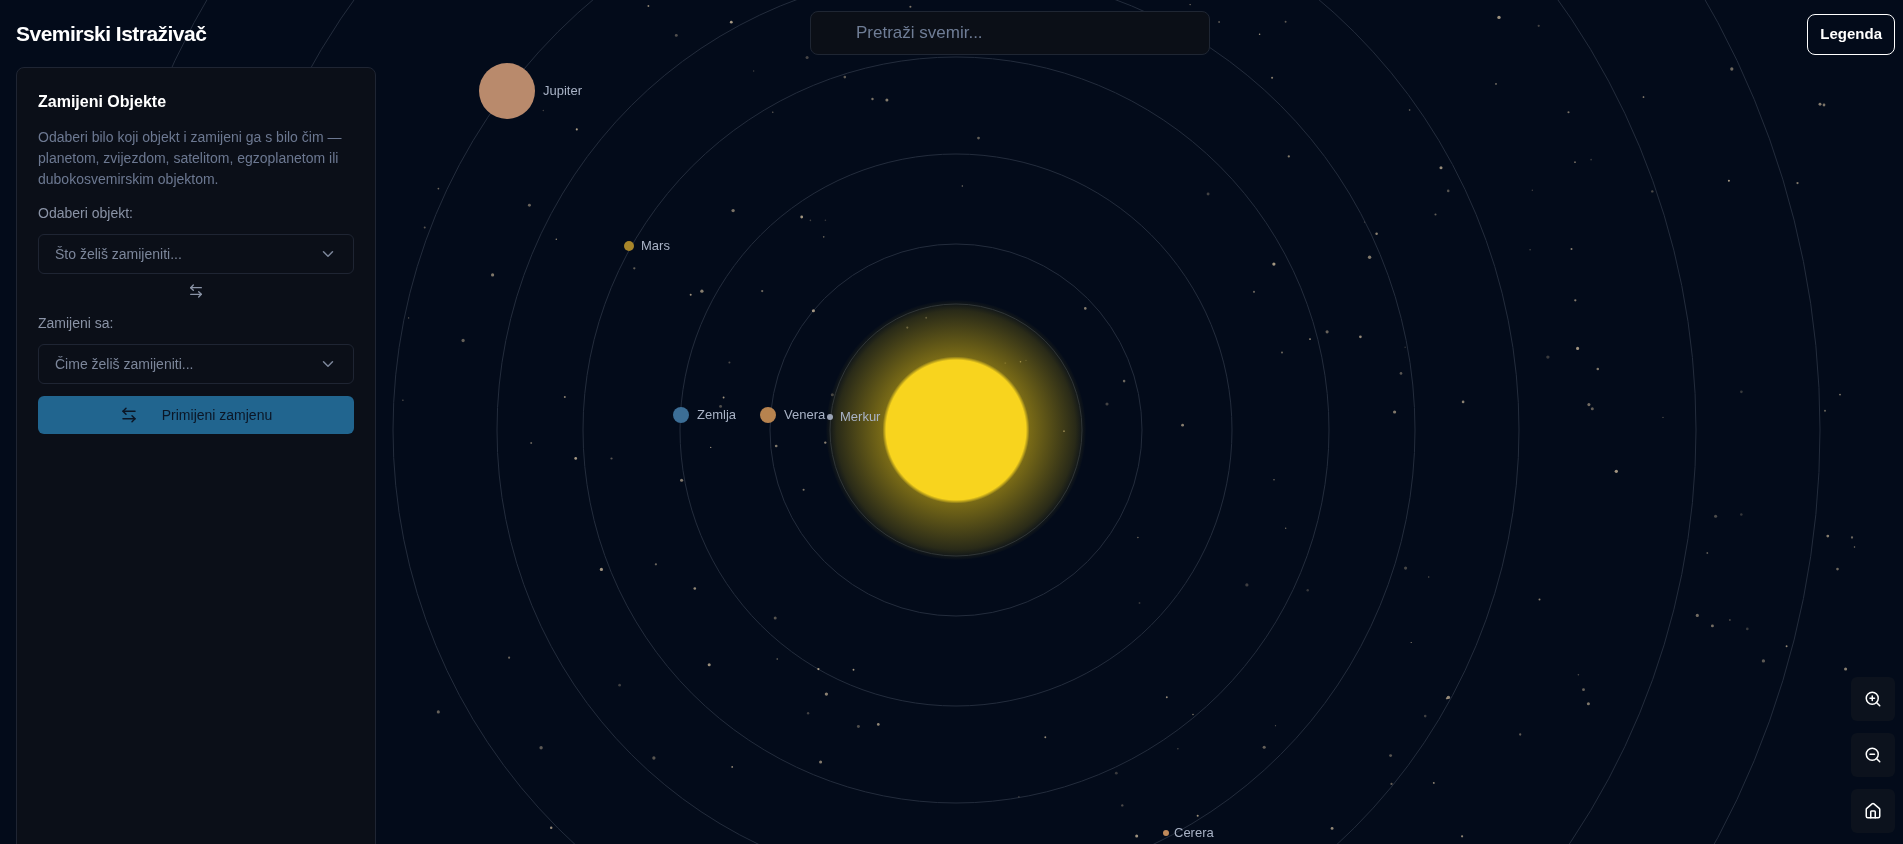 This screenshot has height=844, width=1903. I want to click on home-button, so click(1873, 811).